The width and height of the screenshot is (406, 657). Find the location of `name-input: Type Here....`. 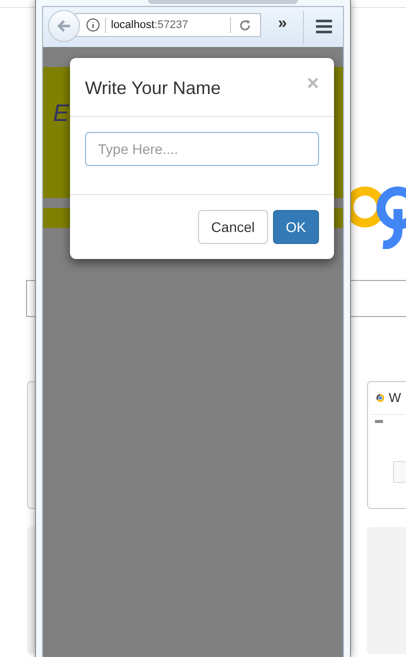

name-input: Type Here.... is located at coordinates (202, 149).